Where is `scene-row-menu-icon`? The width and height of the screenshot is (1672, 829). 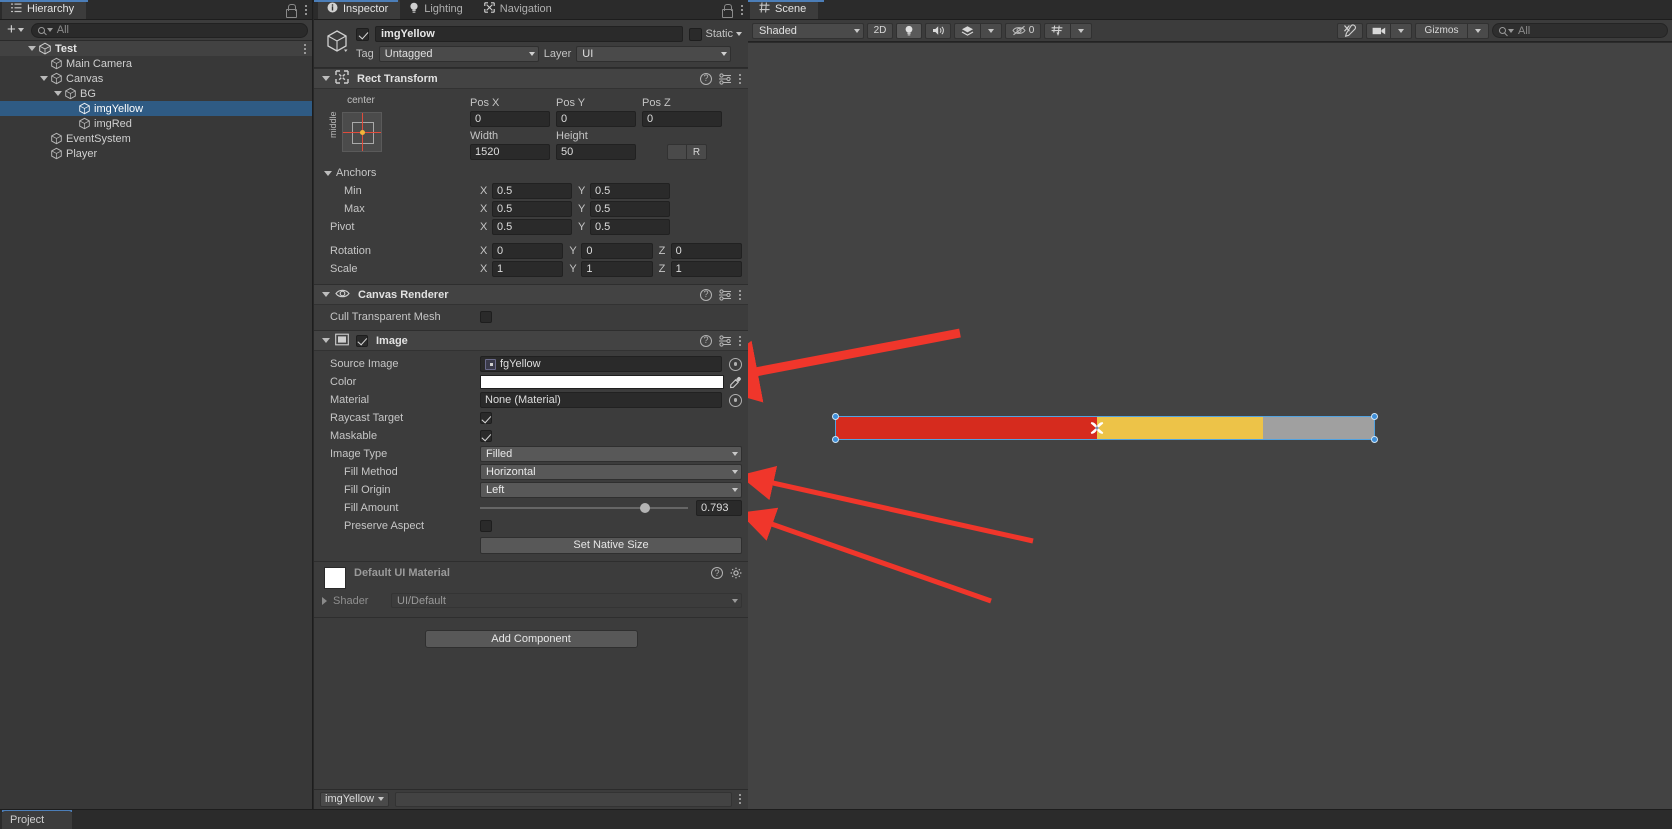 scene-row-menu-icon is located at coordinates (305, 49).